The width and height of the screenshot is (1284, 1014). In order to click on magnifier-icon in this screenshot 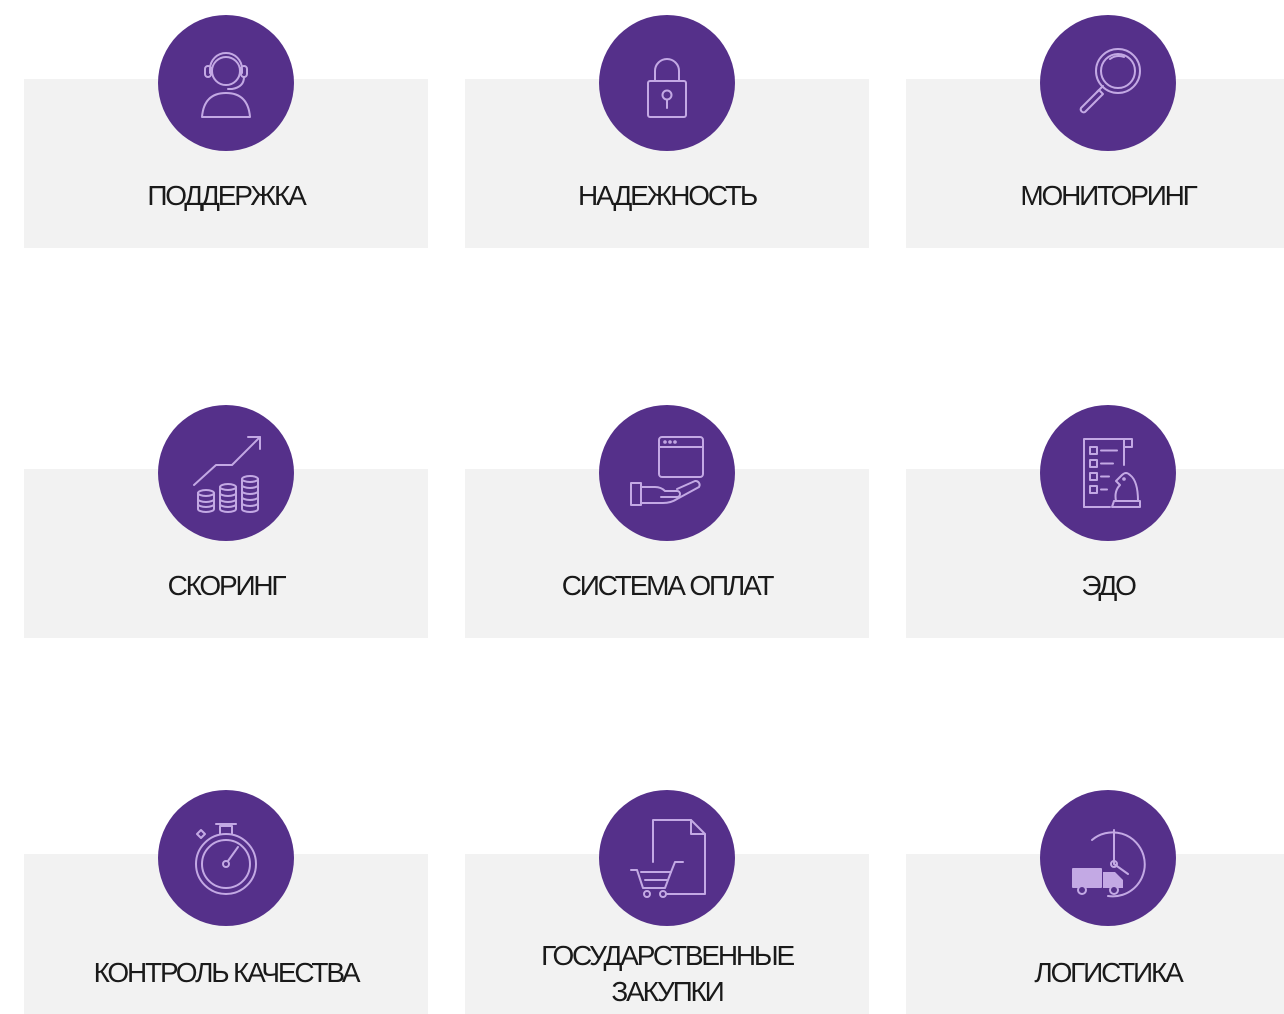, I will do `click(1110, 81)`.